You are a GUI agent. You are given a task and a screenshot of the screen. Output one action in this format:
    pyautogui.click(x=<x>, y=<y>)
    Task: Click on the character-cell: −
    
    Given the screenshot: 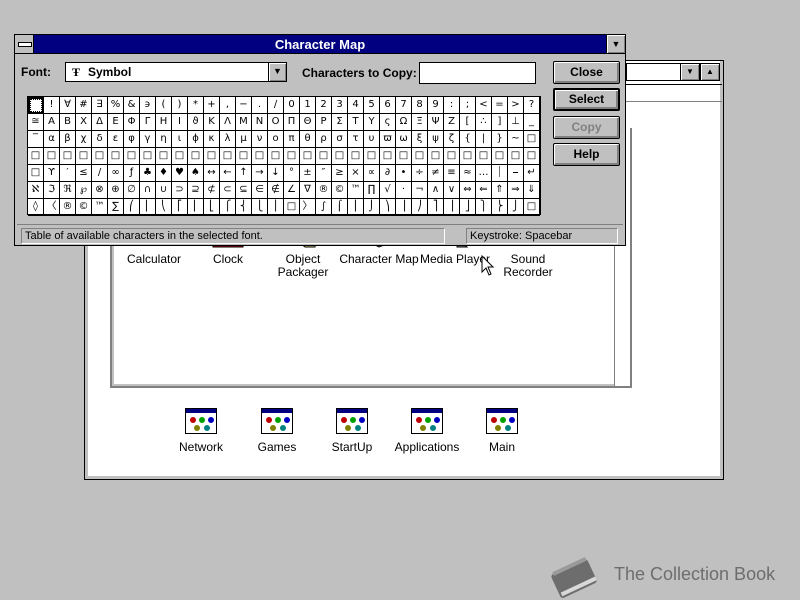 What is the action you would take?
    pyautogui.click(x=244, y=105)
    